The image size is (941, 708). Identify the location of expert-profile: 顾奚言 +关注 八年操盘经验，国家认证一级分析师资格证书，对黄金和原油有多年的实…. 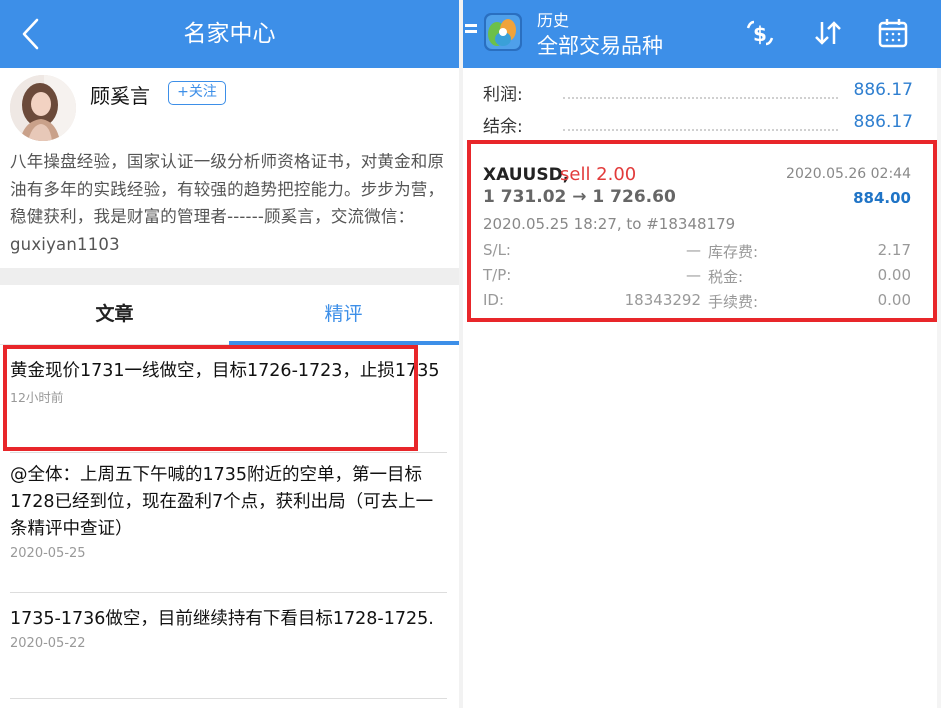
(229, 168).